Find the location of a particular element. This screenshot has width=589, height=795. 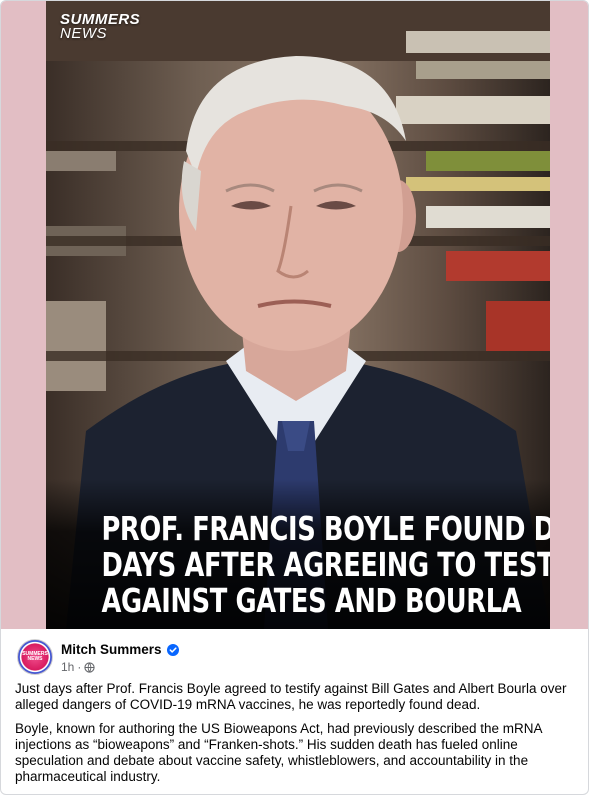

headline-line-1: PROF. FRANCIS BOYLE FOUND DEAD is located at coordinates (325, 528).